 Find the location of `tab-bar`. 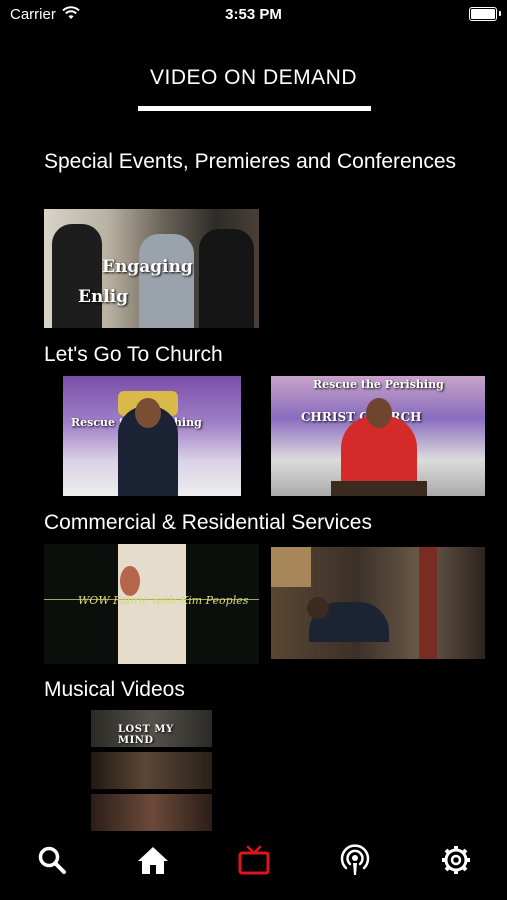

tab-bar is located at coordinates (253, 866).